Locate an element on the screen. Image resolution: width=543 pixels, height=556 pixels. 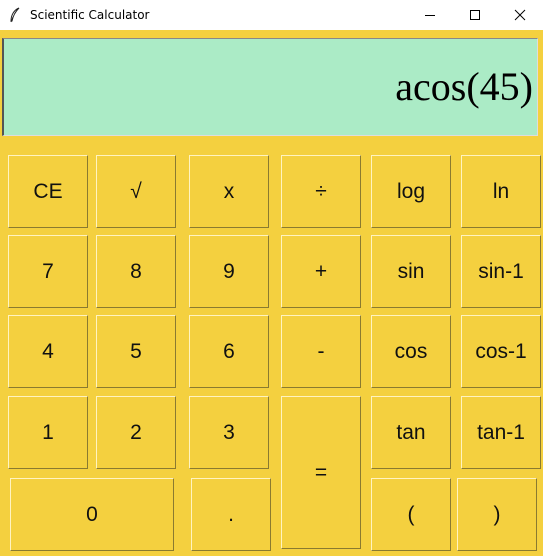
open-paren-button: ( is located at coordinates (411, 514).